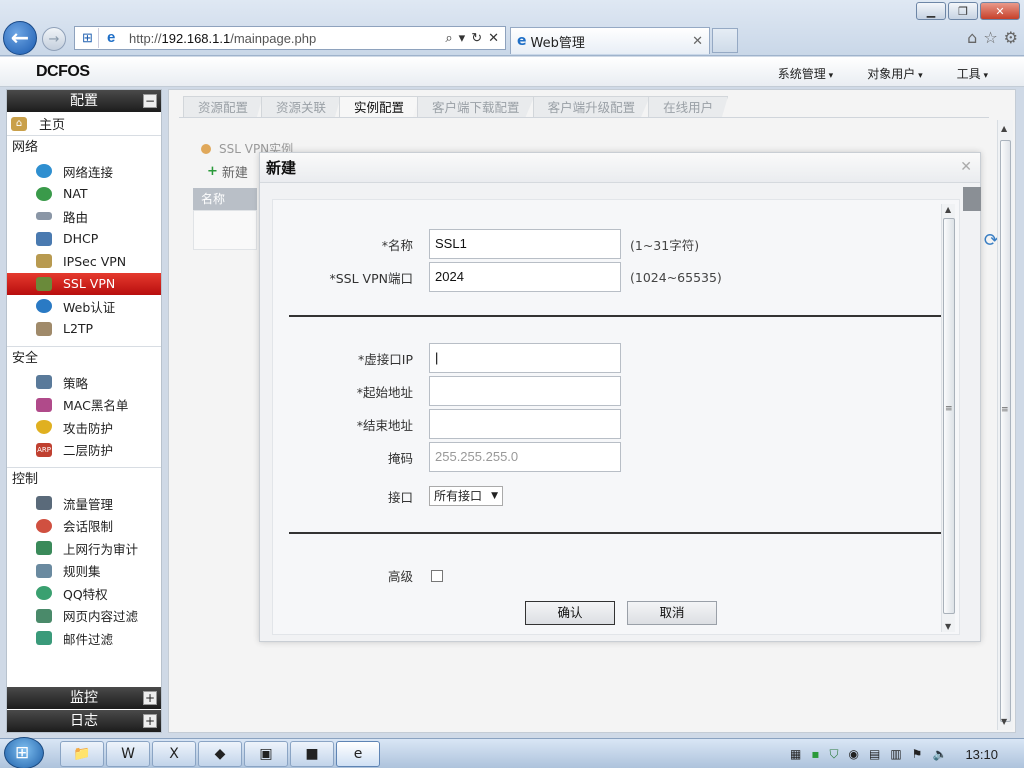  I want to click on page-scrollbar: ▲ ≡ ▼, so click(1005, 425).